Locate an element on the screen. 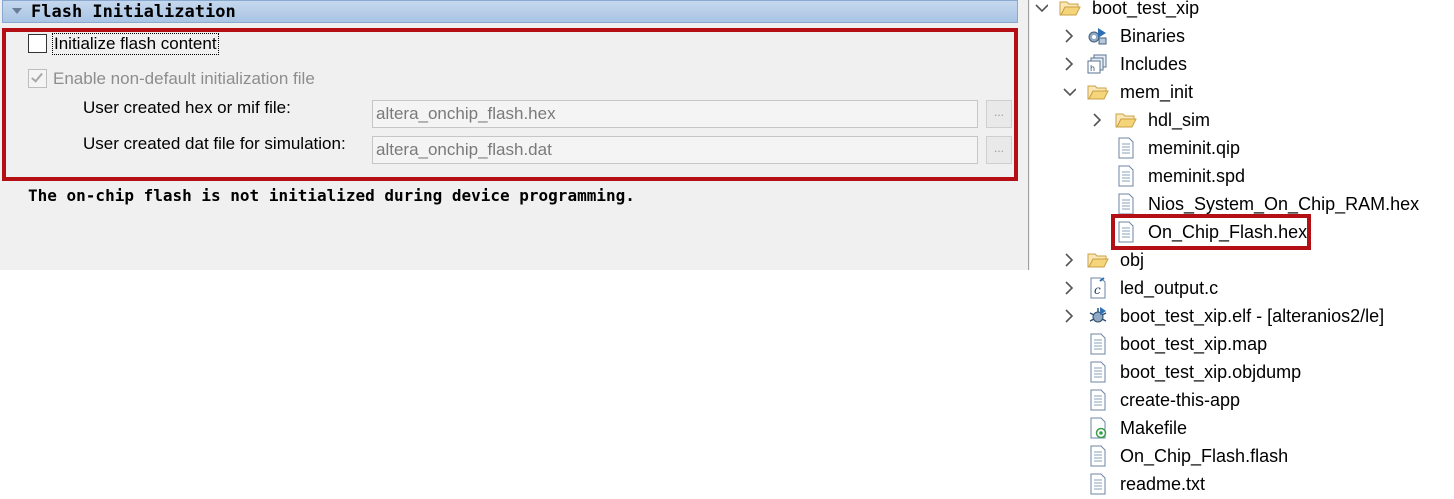 Image resolution: width=1454 pixels, height=499 pixels. section-title: Flash Initialization is located at coordinates (133, 12).